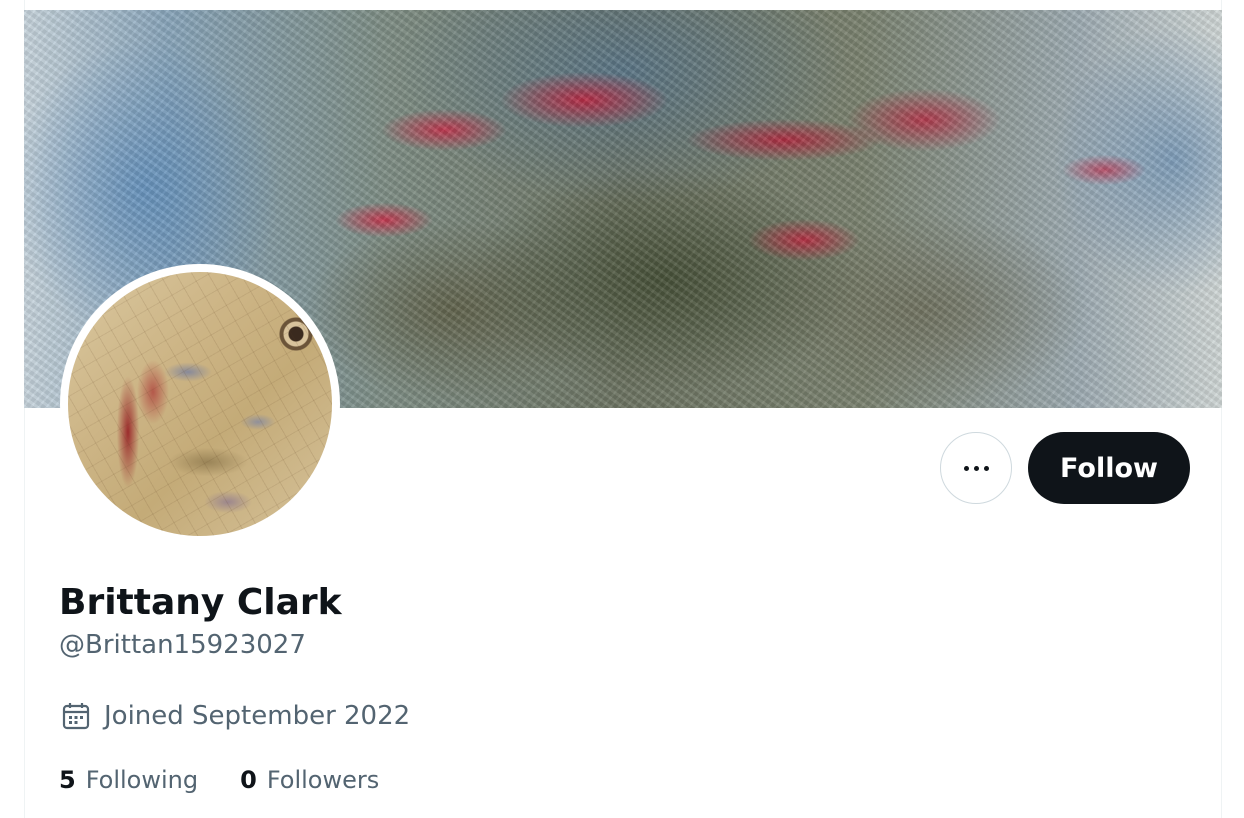 This screenshot has height=818, width=1244. I want to click on following-count: 5, so click(67, 780).